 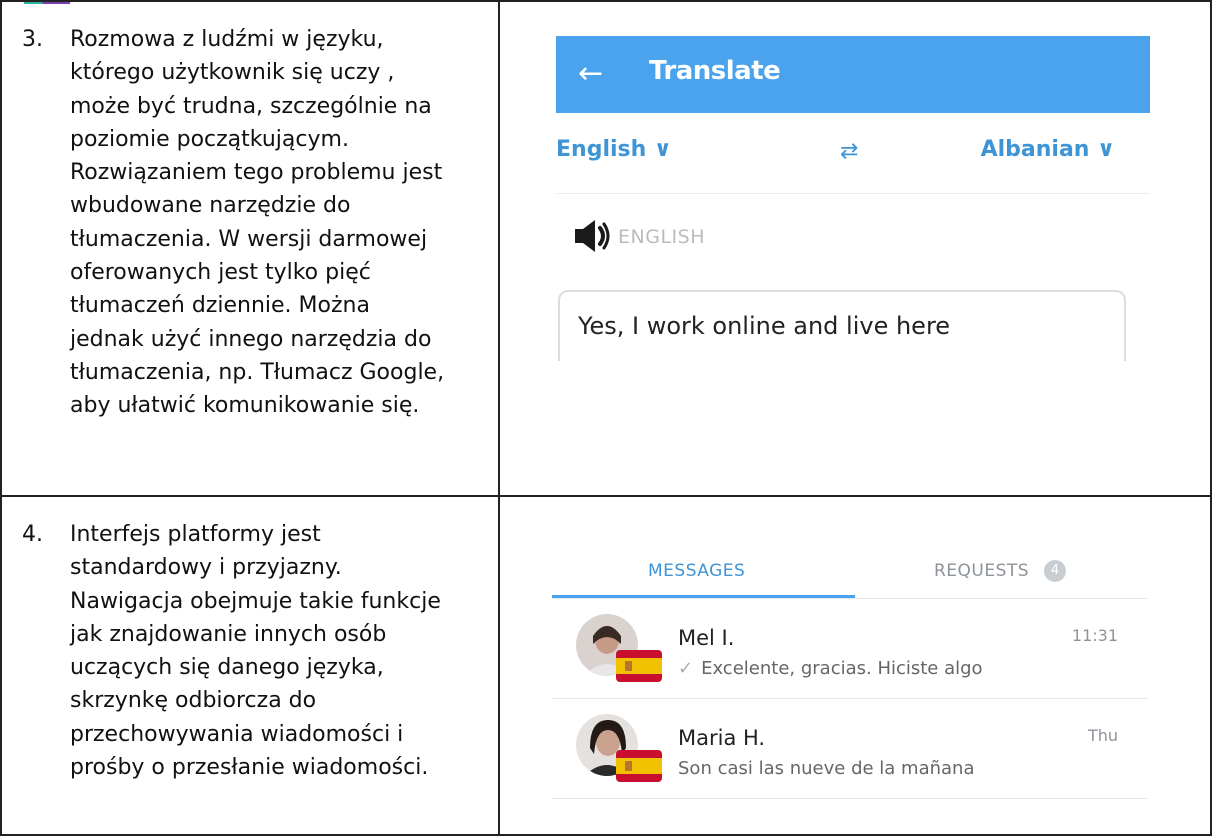 I want to click on table-border-top, so click(x=606, y=1).